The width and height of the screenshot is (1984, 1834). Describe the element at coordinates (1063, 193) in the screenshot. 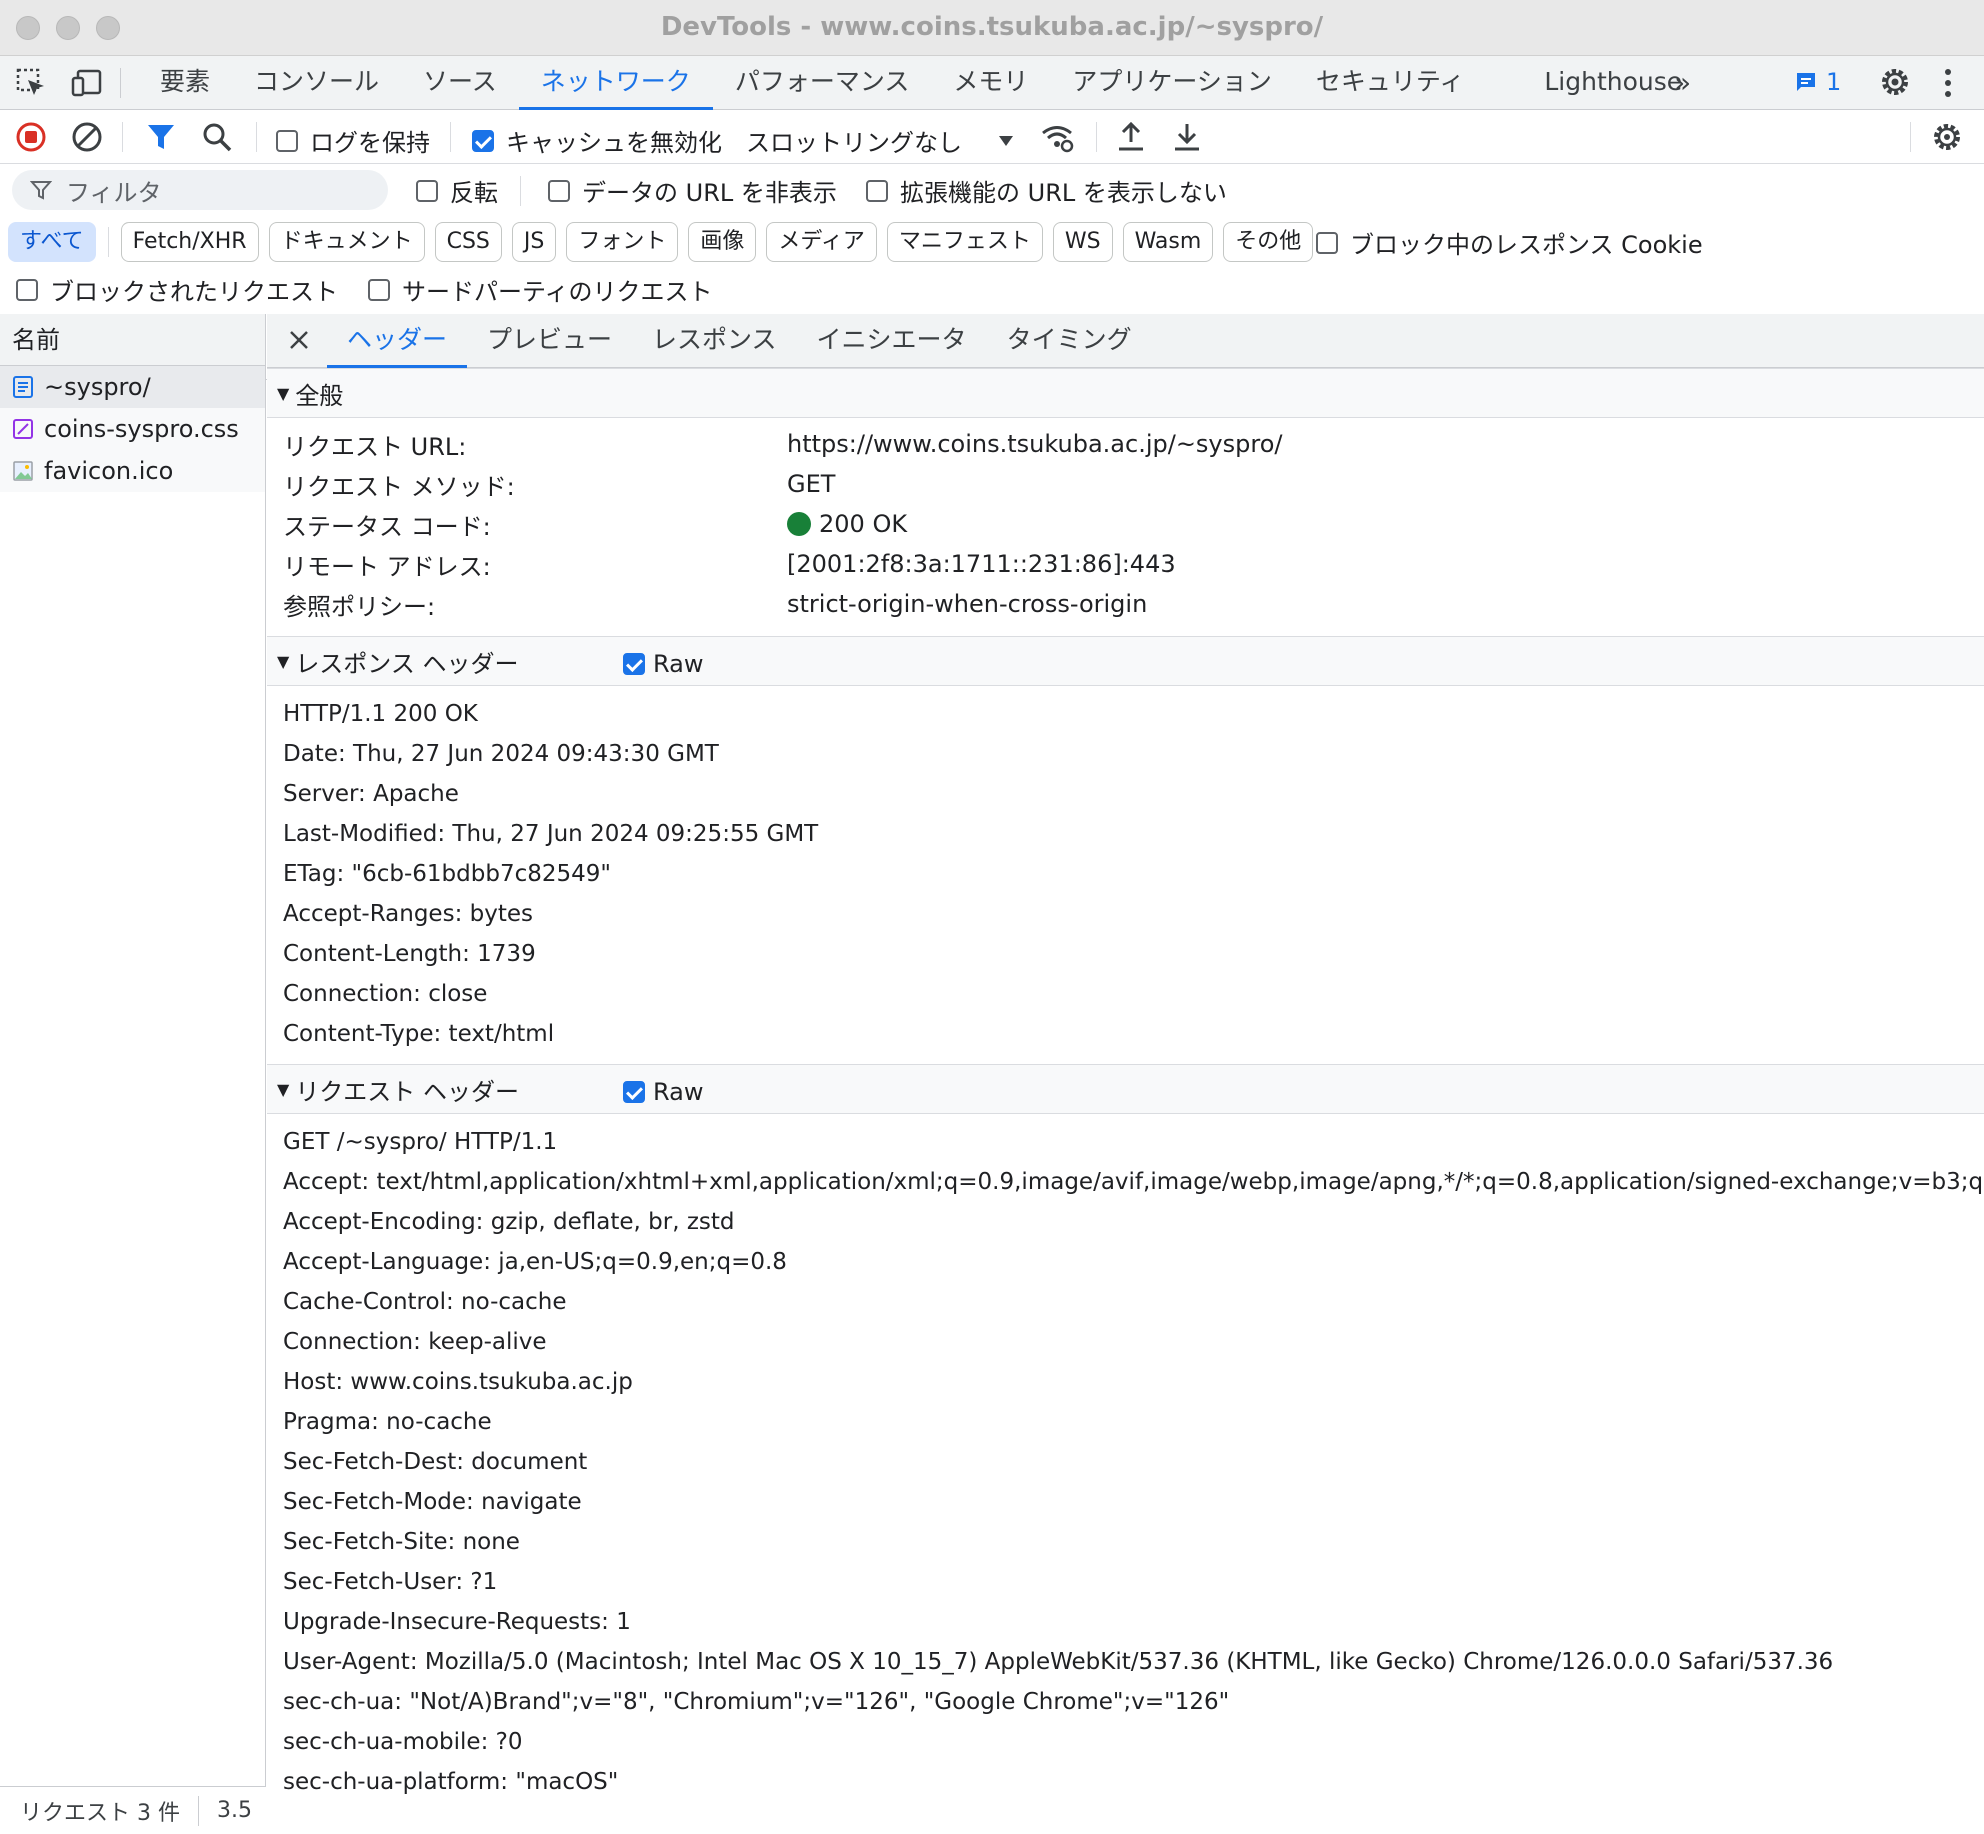

I see `hide-extension-urls-label: 拡張機能の URL を表示しない` at that location.